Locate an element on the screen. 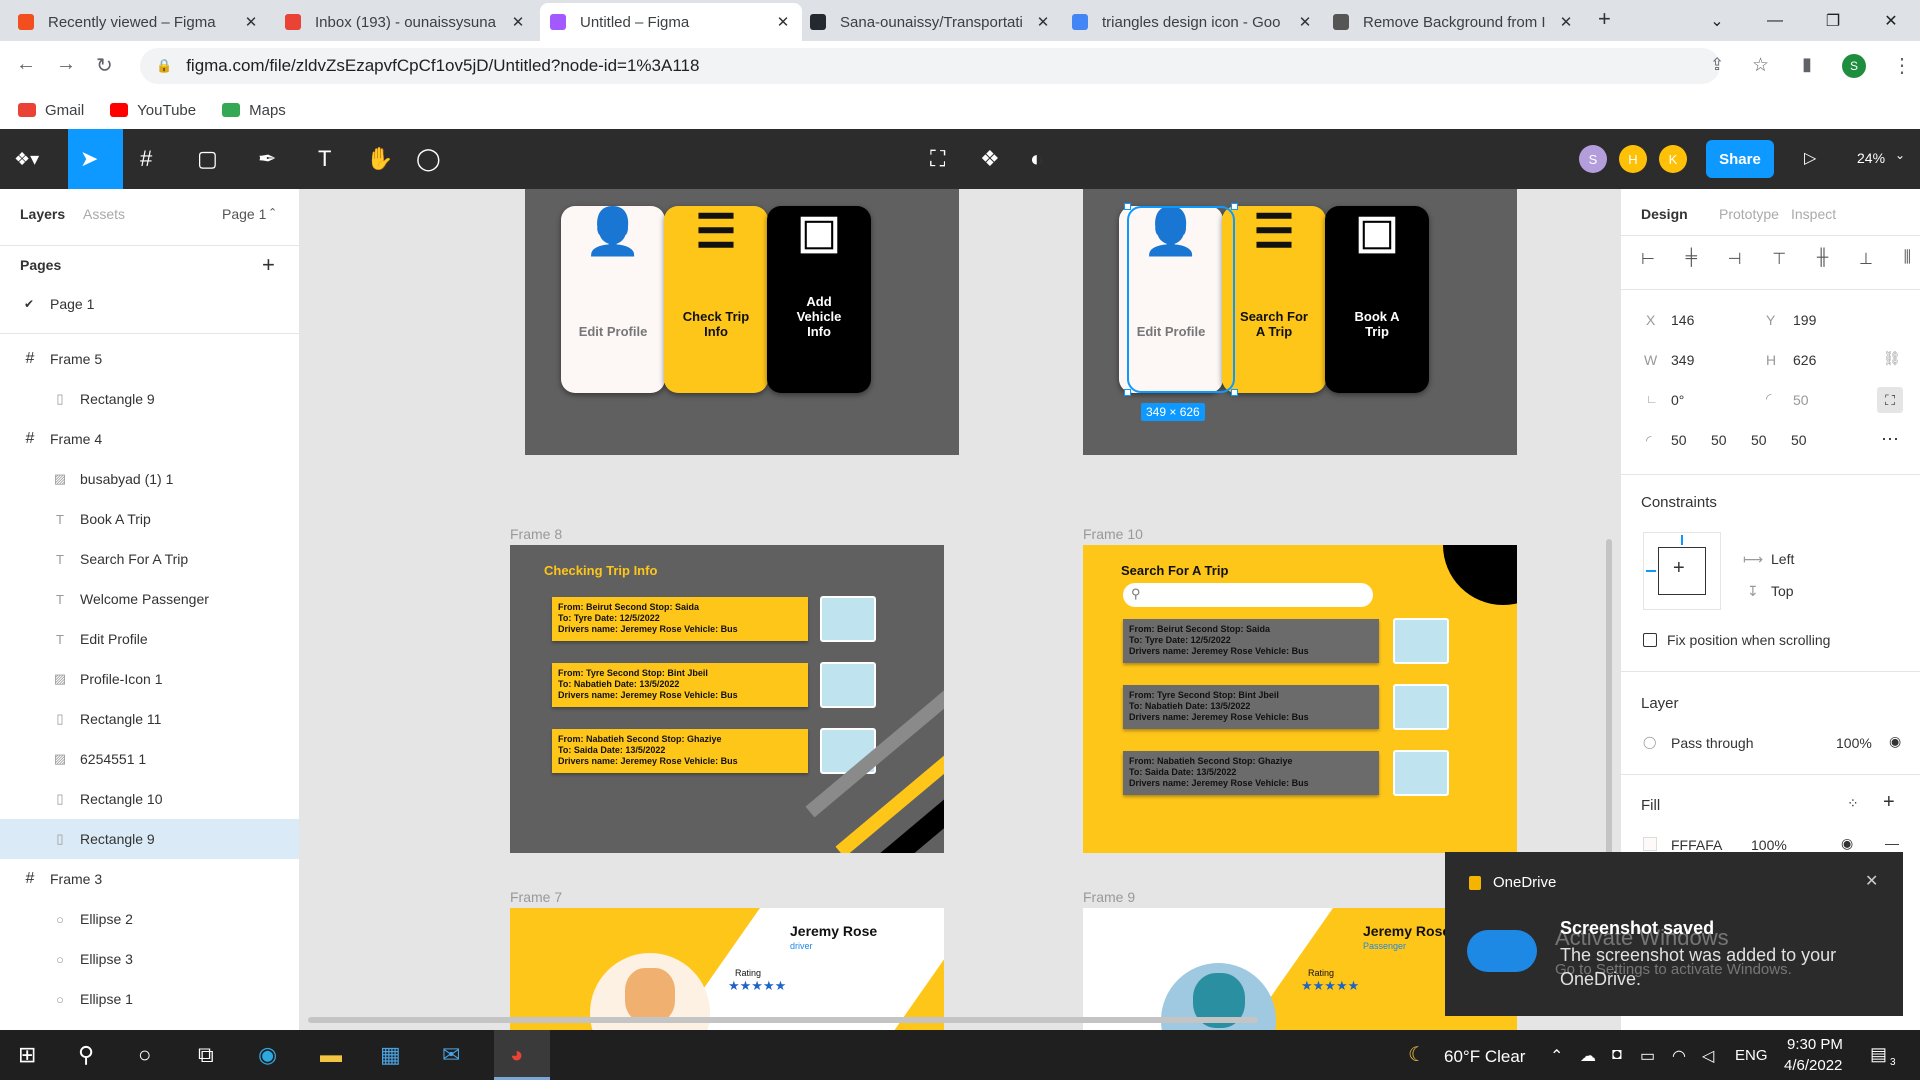 This screenshot has height=1080, width=1920. shape-tool-icon: ▢ is located at coordinates (207, 159).